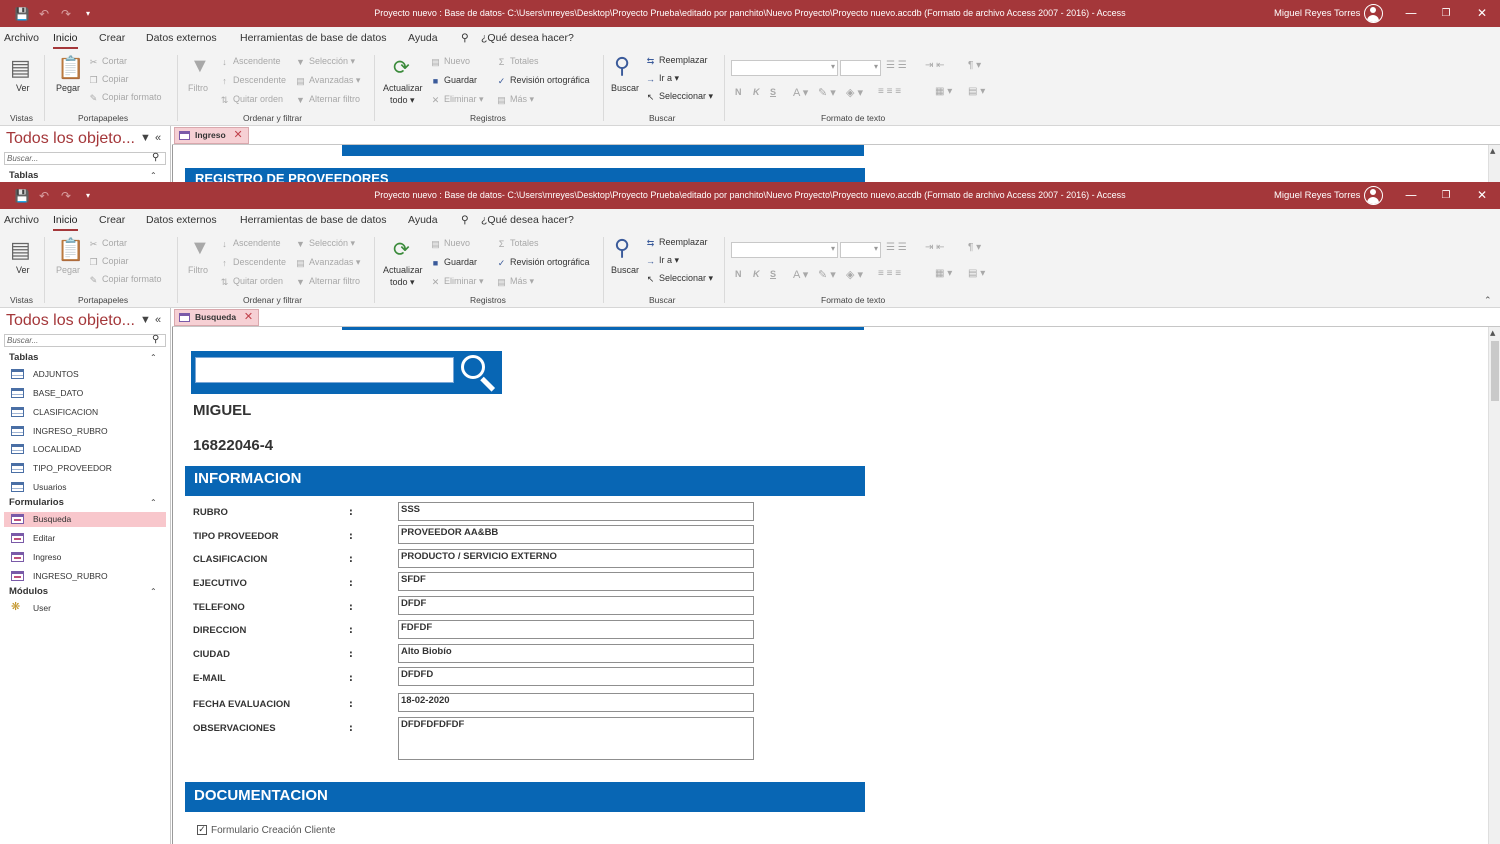 This screenshot has height=844, width=1500. Describe the element at coordinates (827, 274) in the screenshot. I see `highlight-icon: ✎ ▾` at that location.